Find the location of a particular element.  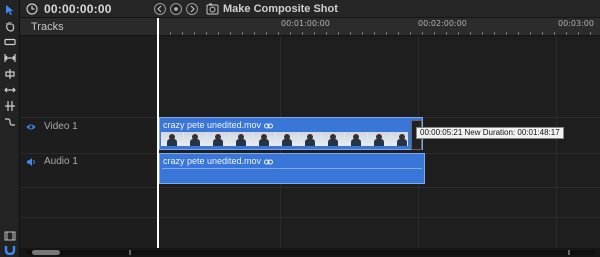

eye-icon is located at coordinates (31, 127).